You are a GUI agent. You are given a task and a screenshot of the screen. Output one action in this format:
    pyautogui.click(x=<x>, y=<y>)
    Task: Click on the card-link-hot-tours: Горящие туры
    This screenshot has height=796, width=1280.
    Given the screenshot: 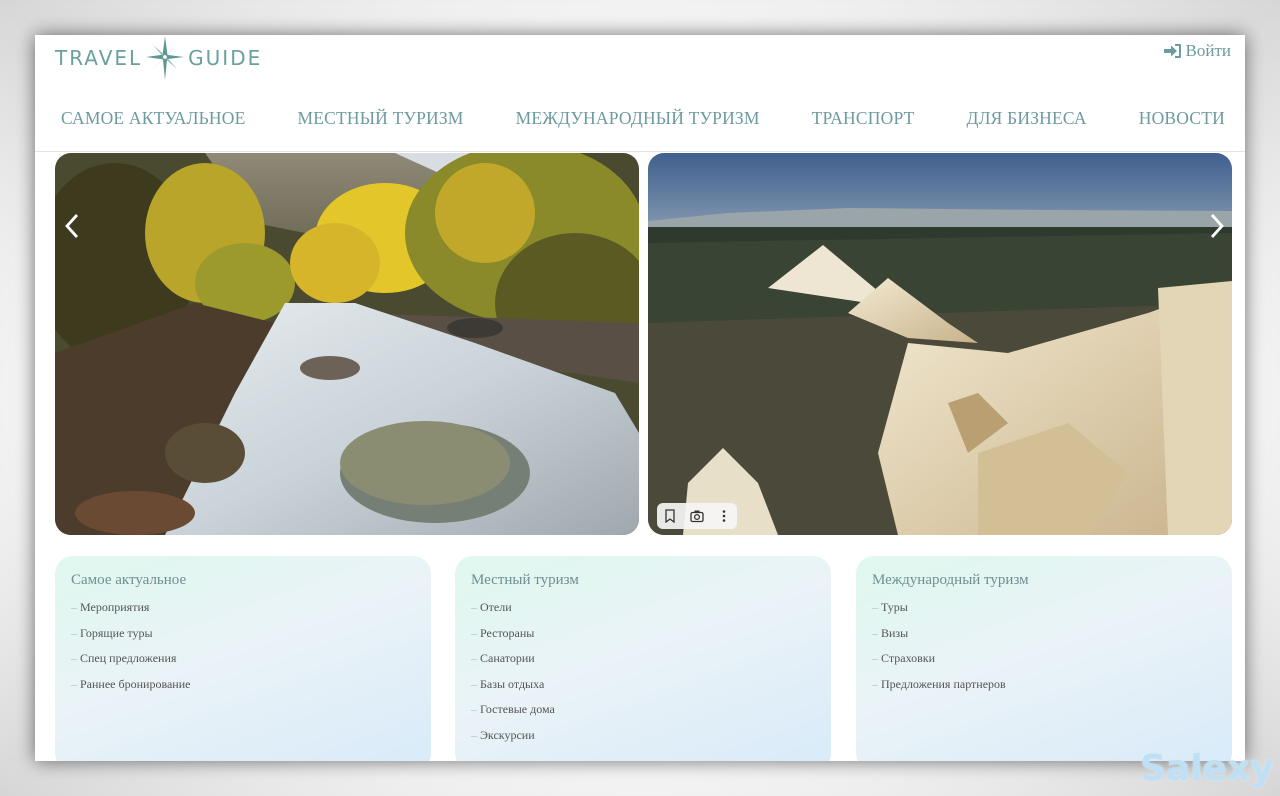 What is the action you would take?
    pyautogui.click(x=243, y=638)
    